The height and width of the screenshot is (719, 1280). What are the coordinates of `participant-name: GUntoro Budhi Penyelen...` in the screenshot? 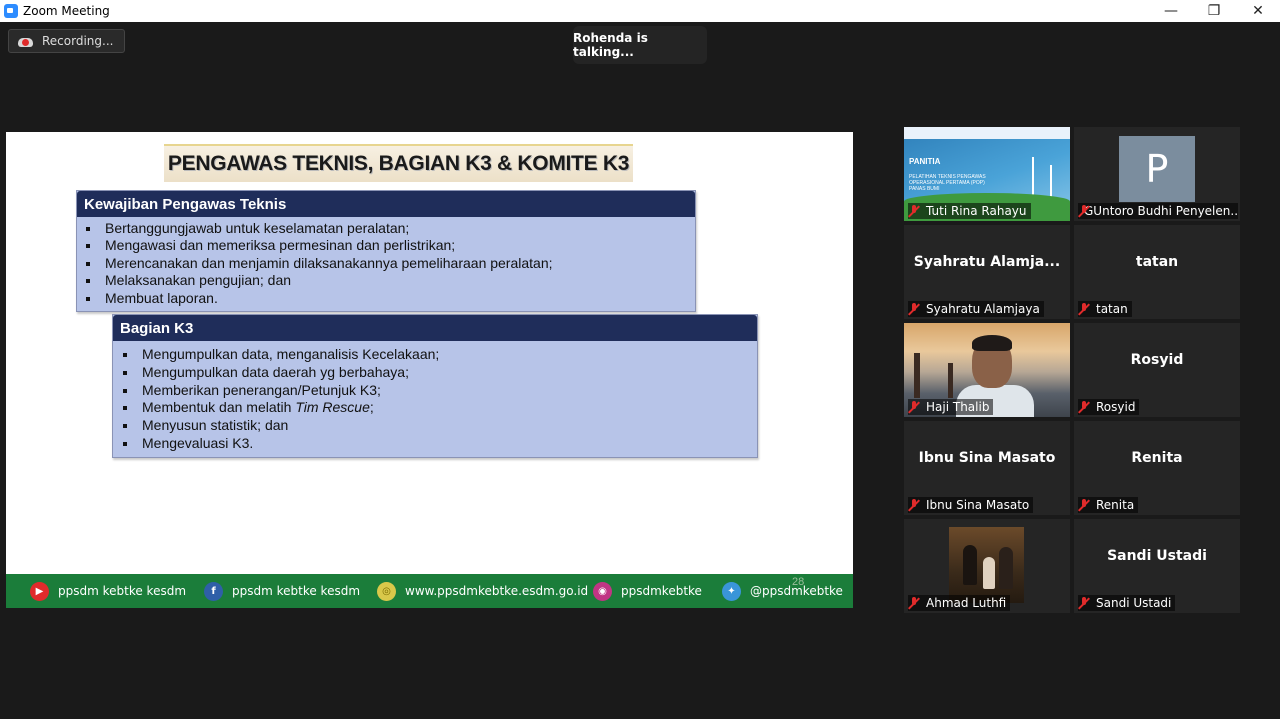 It's located at (1161, 211).